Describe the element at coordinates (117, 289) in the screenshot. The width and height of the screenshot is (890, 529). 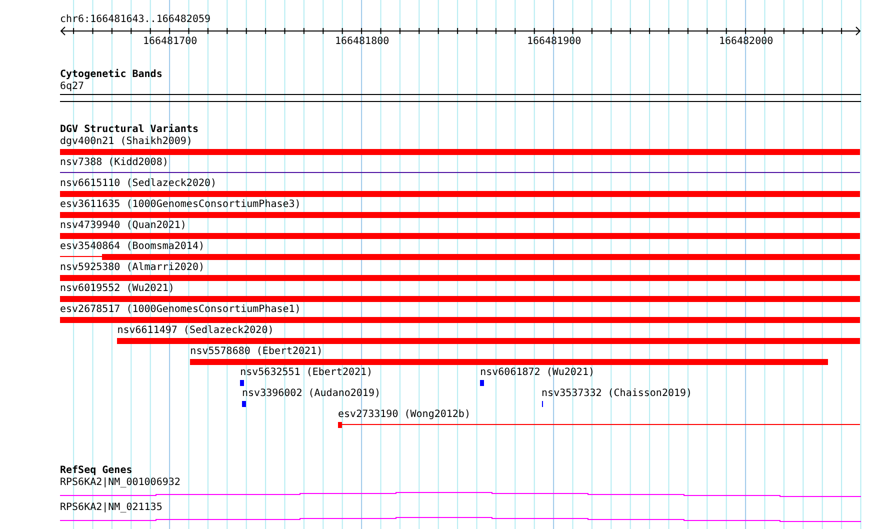
I see `variant-label: nsv6019552 (Wu2021)` at that location.